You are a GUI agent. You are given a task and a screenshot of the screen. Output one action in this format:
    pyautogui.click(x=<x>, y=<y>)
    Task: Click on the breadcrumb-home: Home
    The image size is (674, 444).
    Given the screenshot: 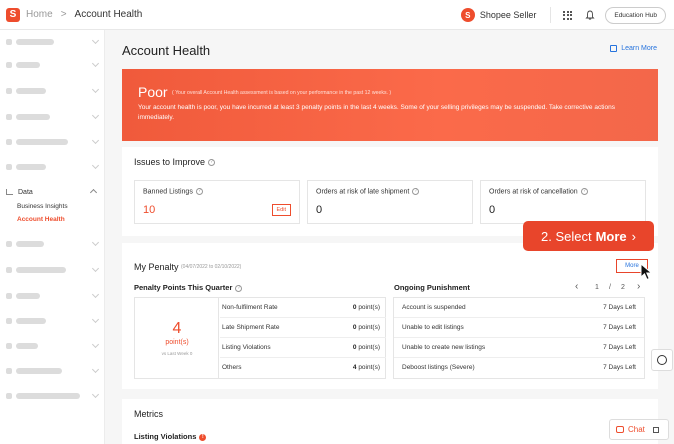 What is the action you would take?
    pyautogui.click(x=39, y=14)
    